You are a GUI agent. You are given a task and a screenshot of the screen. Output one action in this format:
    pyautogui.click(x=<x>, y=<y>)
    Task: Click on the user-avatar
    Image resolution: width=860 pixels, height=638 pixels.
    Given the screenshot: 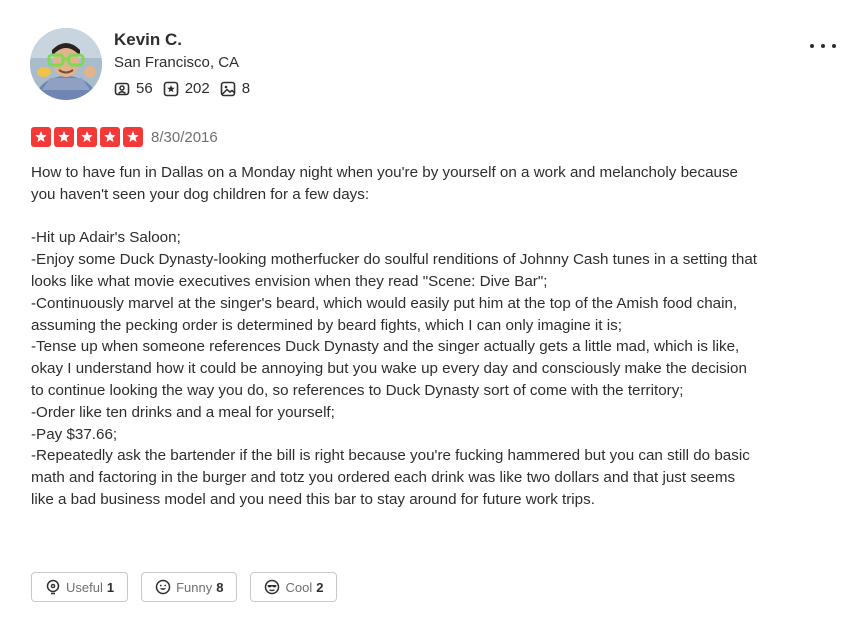 What is the action you would take?
    pyautogui.click(x=66, y=64)
    